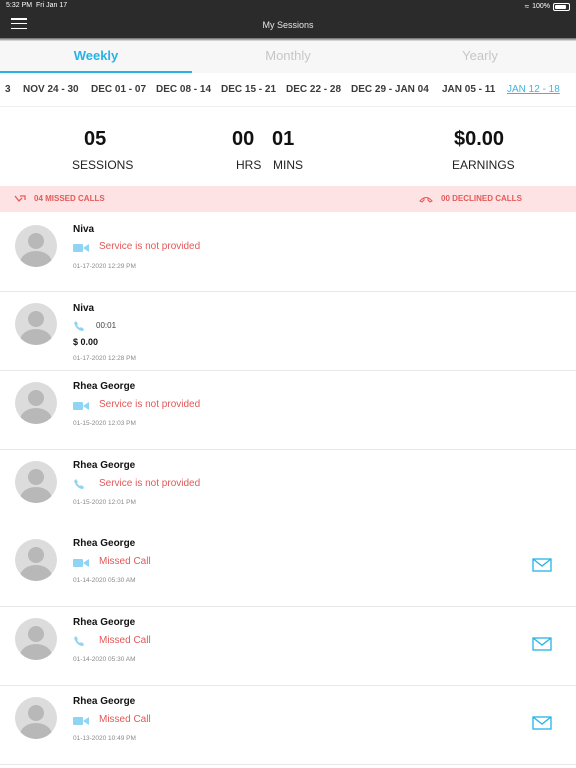 The image size is (576, 768). Describe the element at coordinates (479, 139) in the screenshot. I see `earnings-value: $0.00` at that location.